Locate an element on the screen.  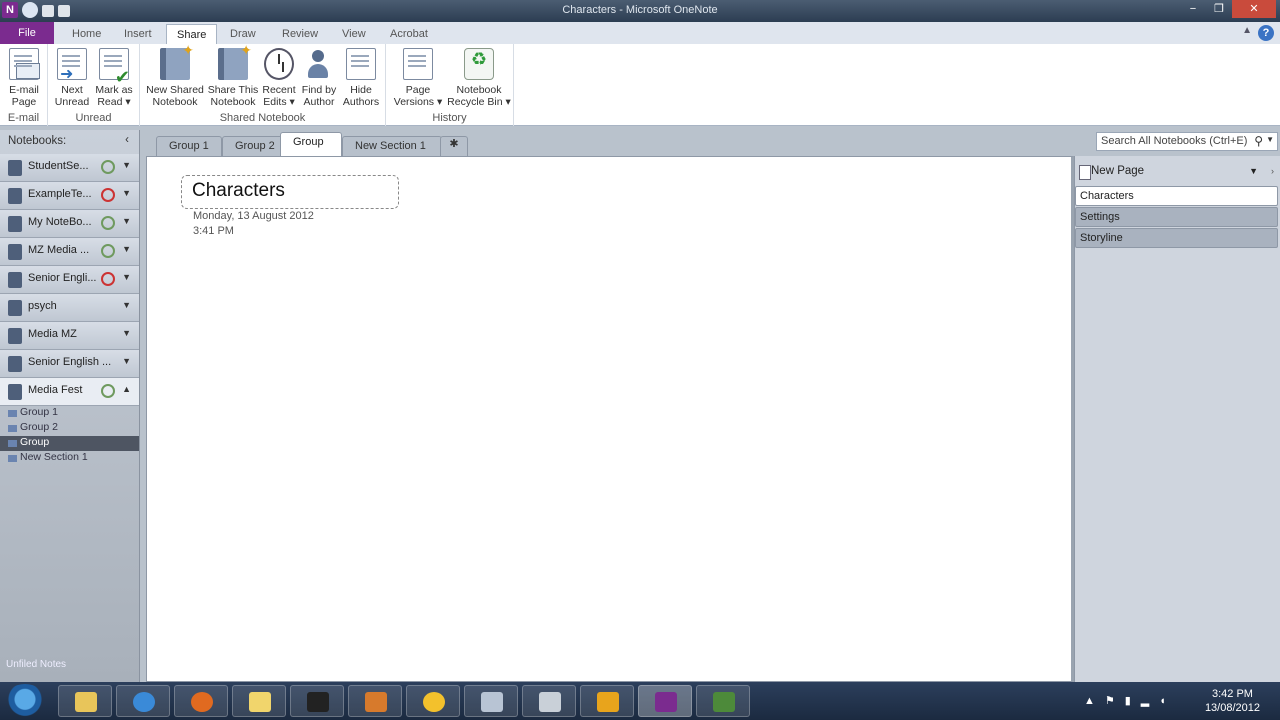
recent-edits-button: Recent Edits ▾ is located at coordinates (279, 78).